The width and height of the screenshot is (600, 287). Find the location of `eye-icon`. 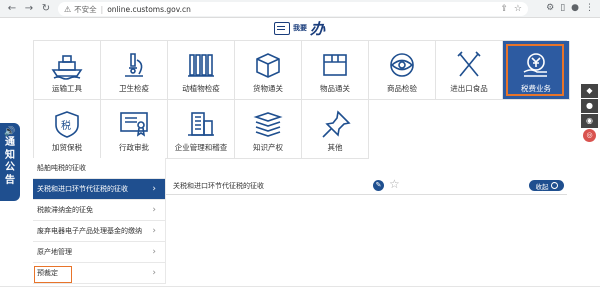

eye-icon is located at coordinates (402, 65).